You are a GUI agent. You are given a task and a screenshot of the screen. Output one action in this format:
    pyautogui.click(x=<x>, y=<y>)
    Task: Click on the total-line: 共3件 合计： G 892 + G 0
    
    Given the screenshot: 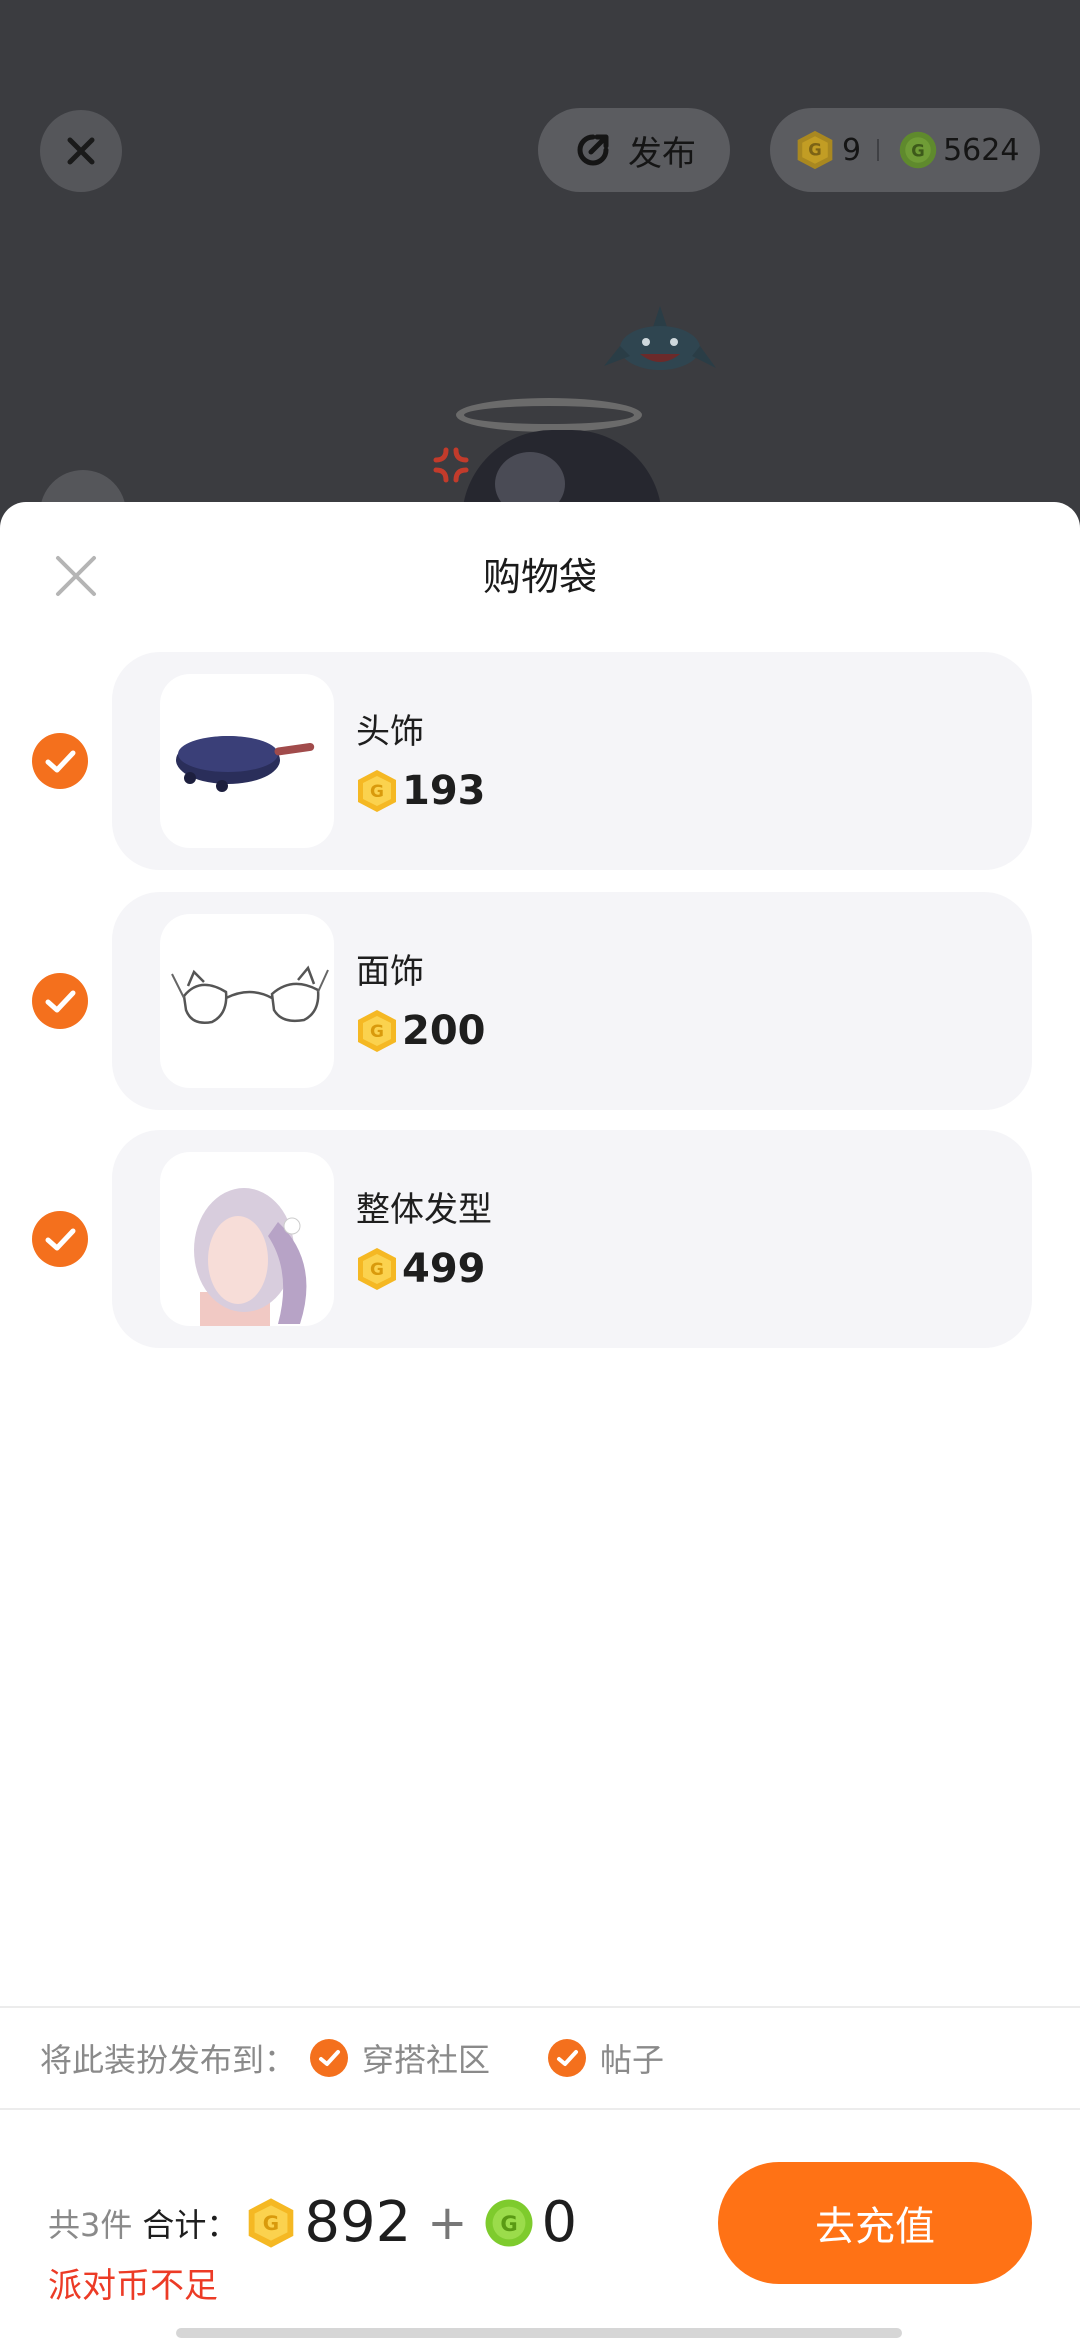 What is the action you would take?
    pyautogui.click(x=312, y=2222)
    